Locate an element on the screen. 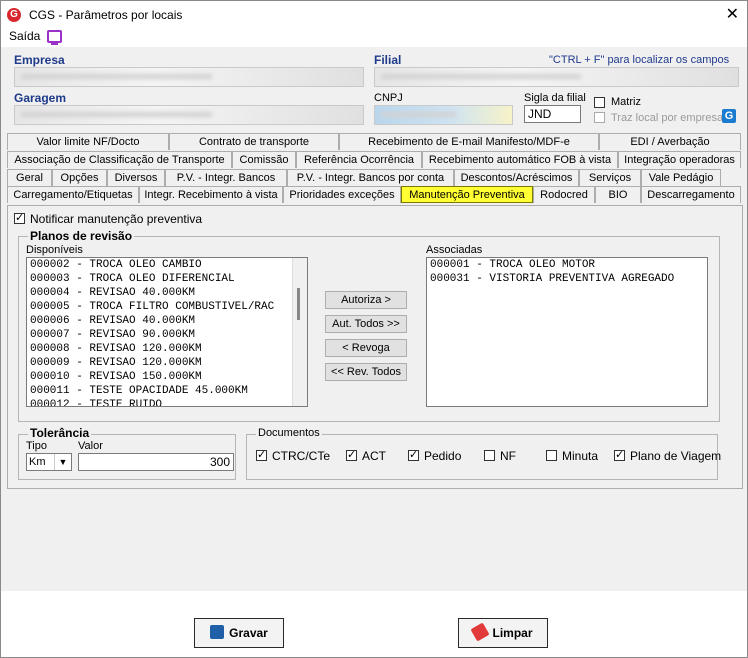  valor-label: Valor is located at coordinates (90, 446).